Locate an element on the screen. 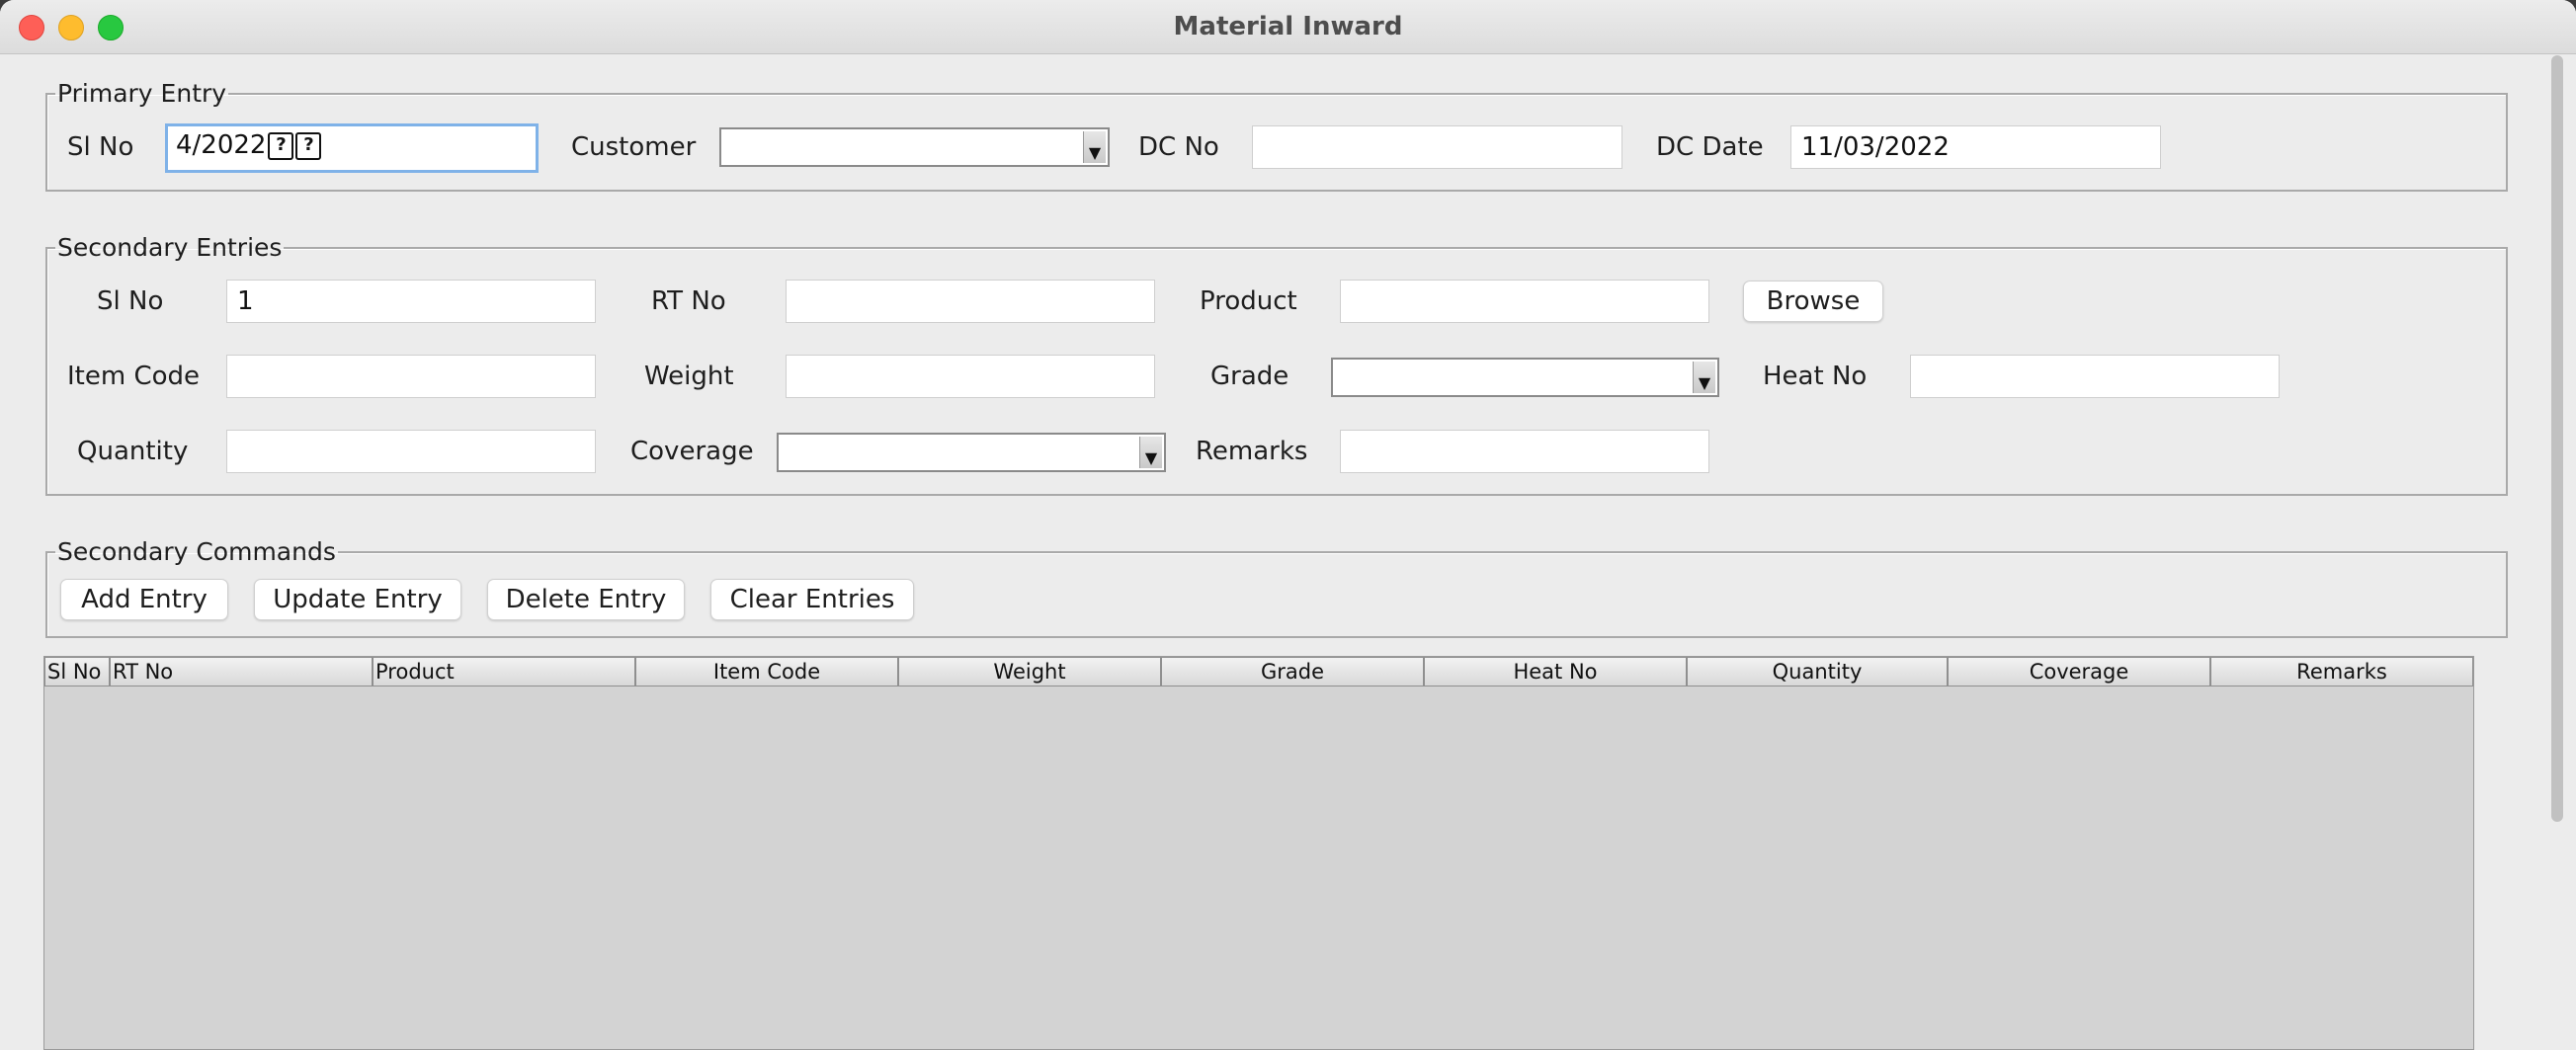  grade-label: Grade is located at coordinates (1249, 376).